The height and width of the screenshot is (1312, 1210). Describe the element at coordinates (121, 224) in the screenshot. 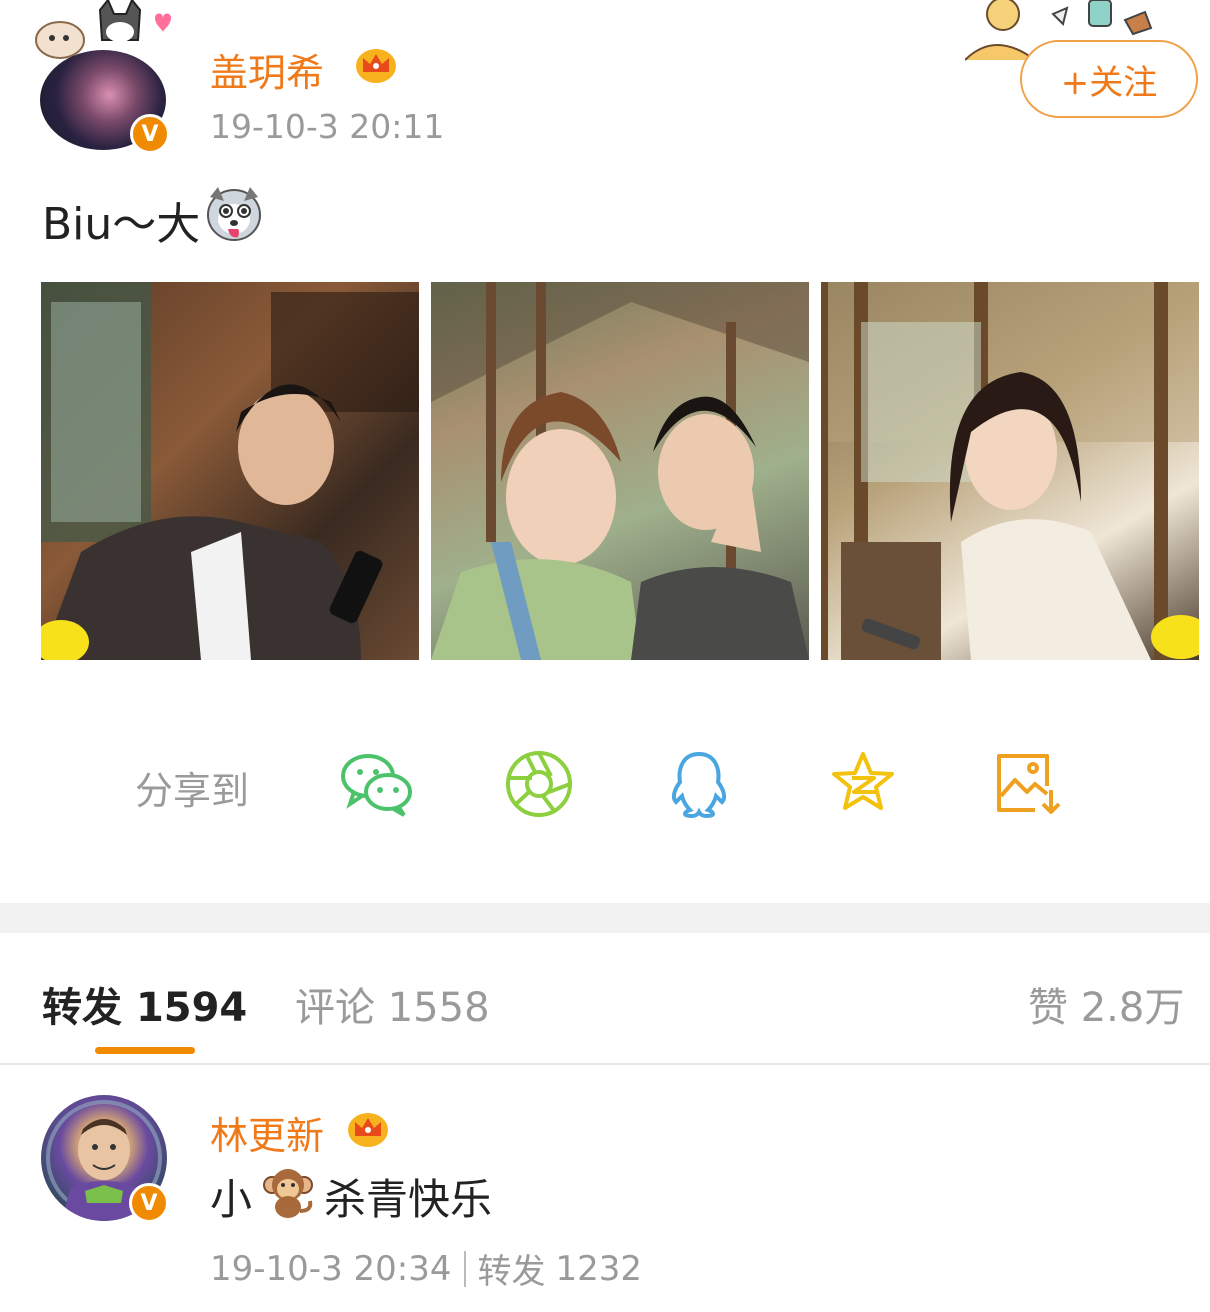

I see `post-text-content: Biu～大` at that location.